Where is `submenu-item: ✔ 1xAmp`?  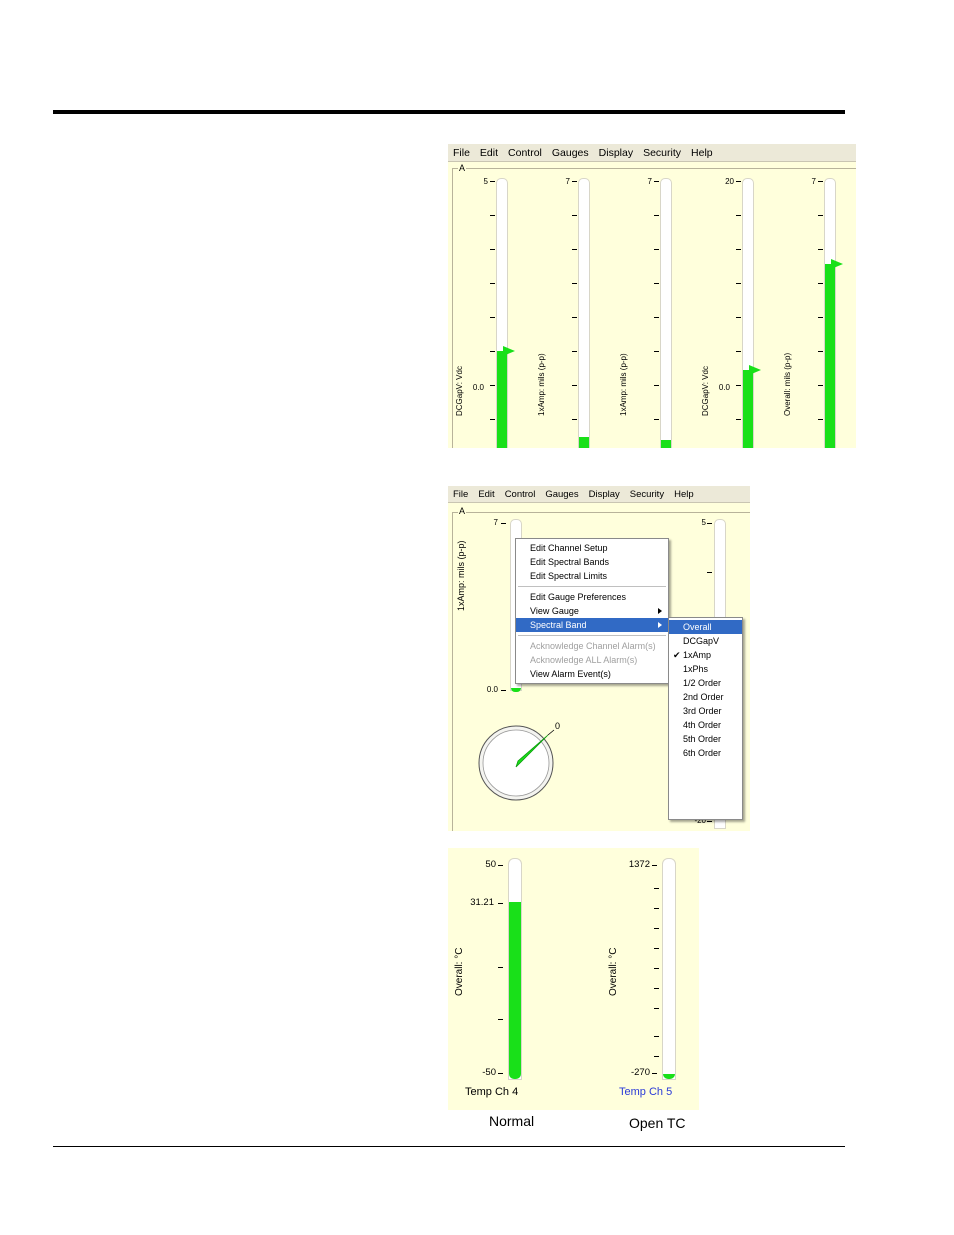
submenu-item: ✔ 1xAmp is located at coordinates (705, 655).